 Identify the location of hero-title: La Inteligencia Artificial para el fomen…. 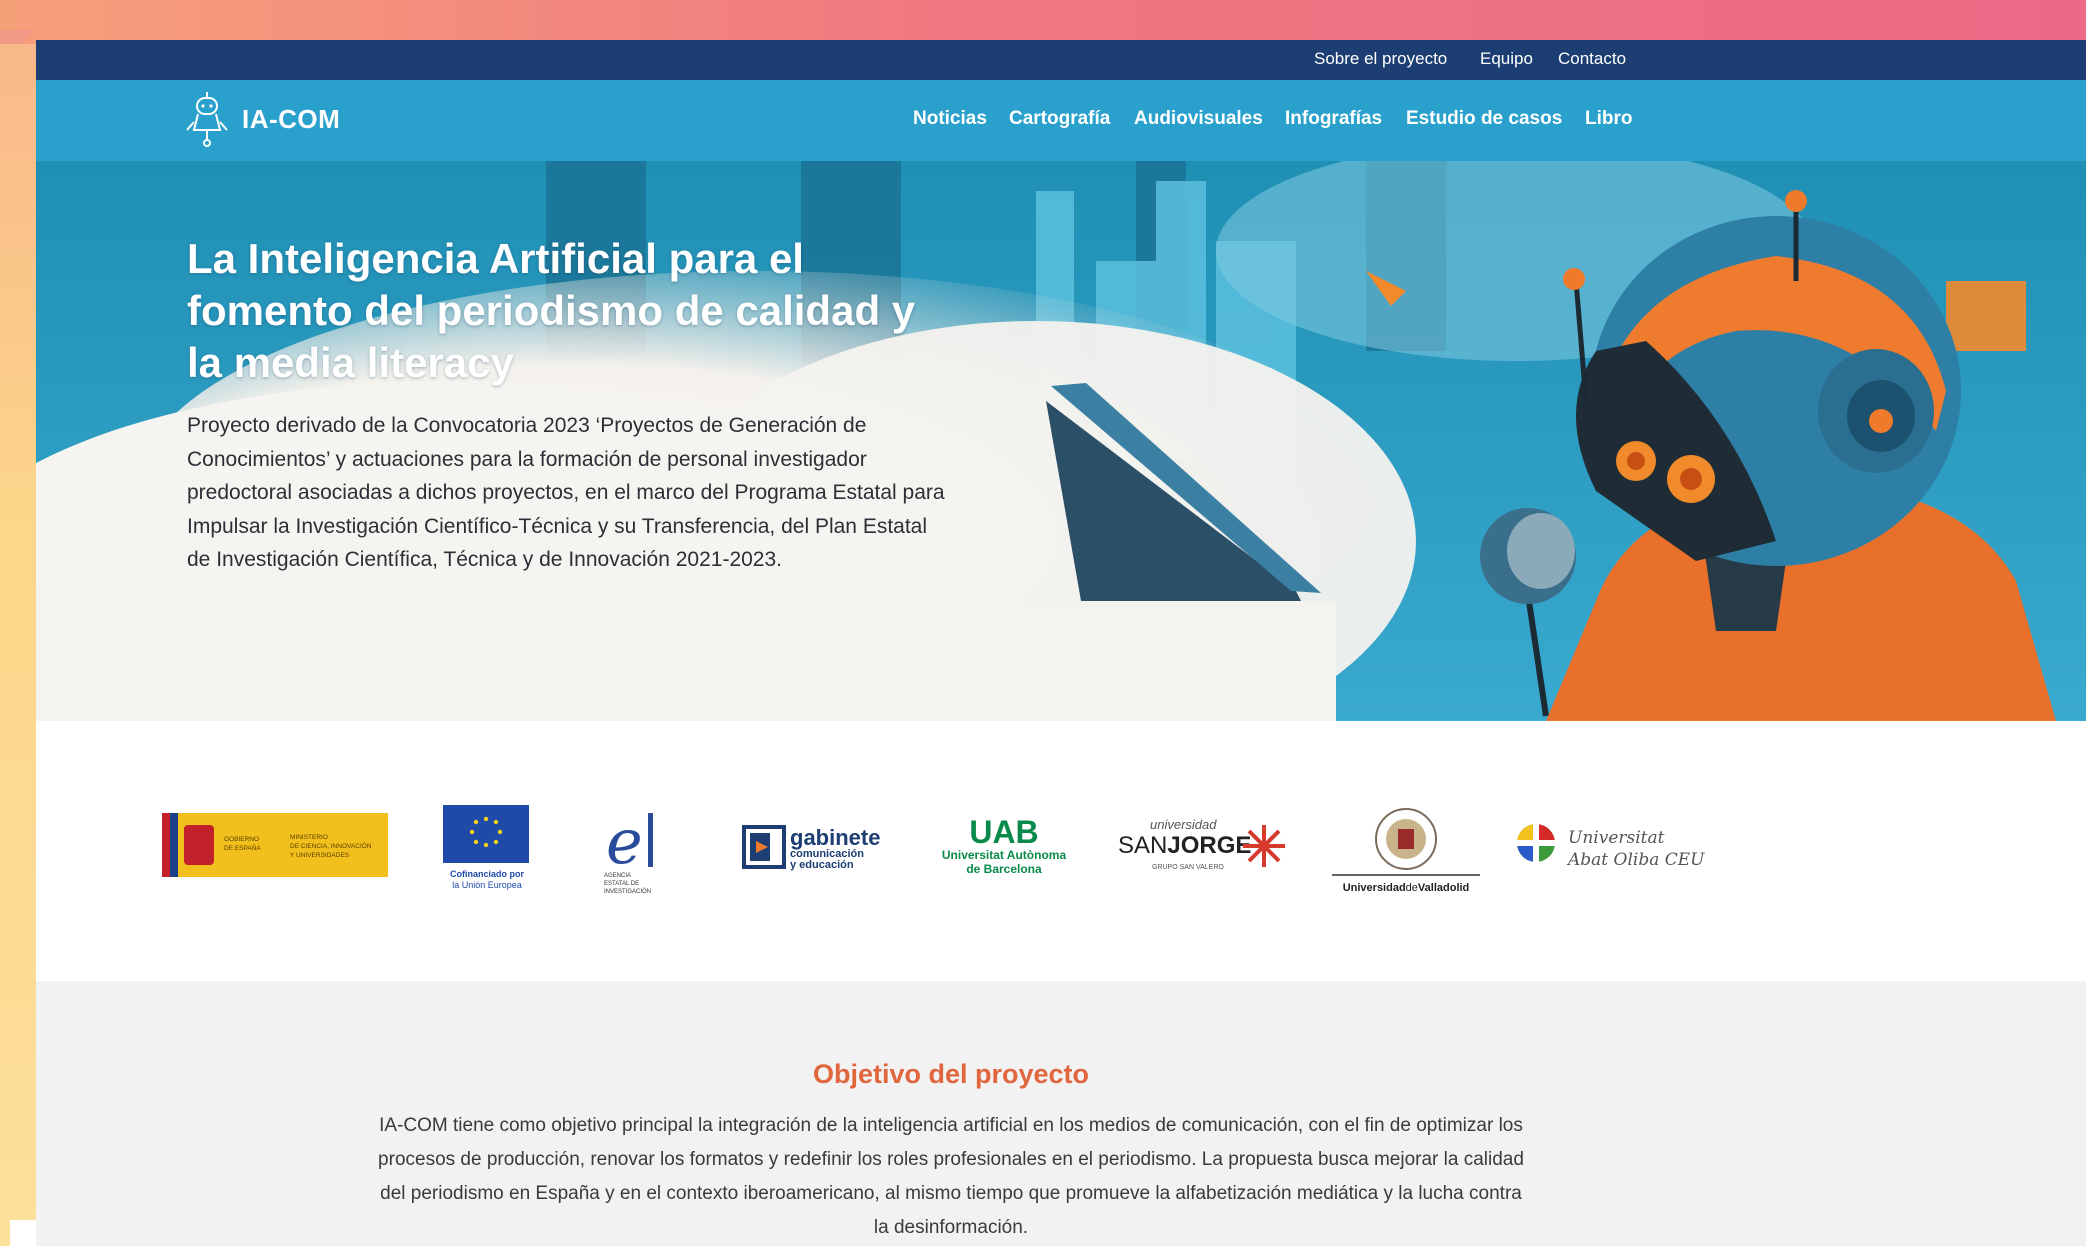
(551, 310).